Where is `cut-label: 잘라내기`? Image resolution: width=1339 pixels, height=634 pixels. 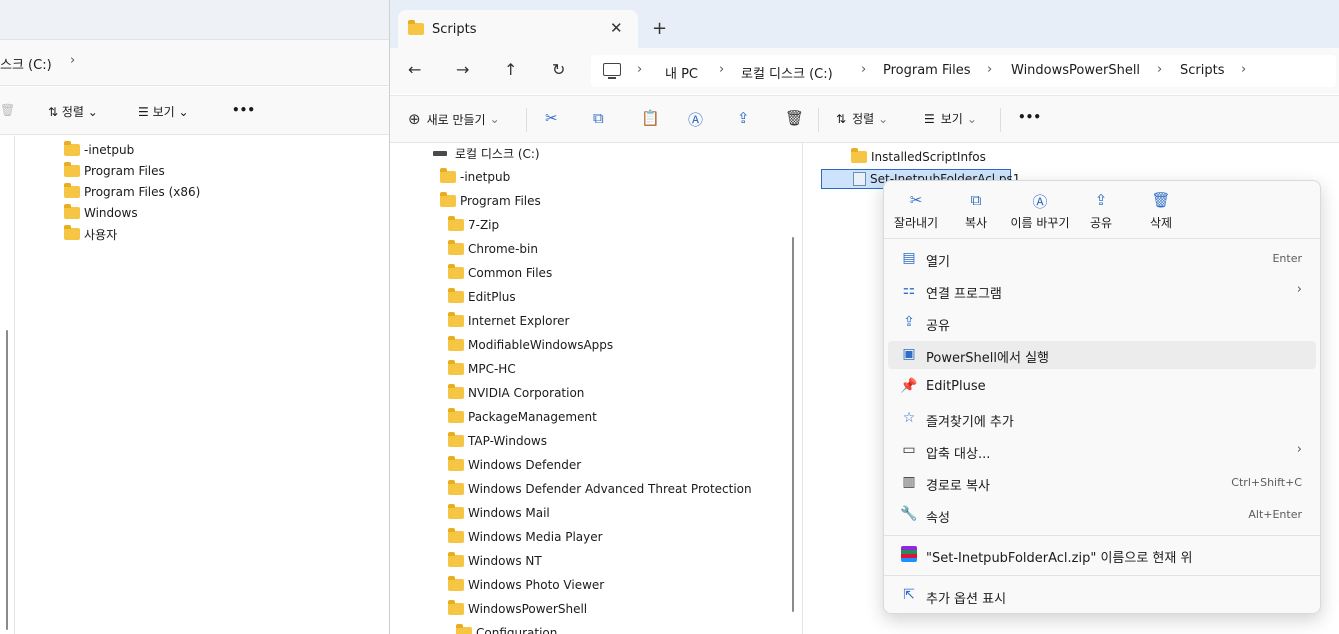
cut-label: 잘라내기 is located at coordinates (916, 223).